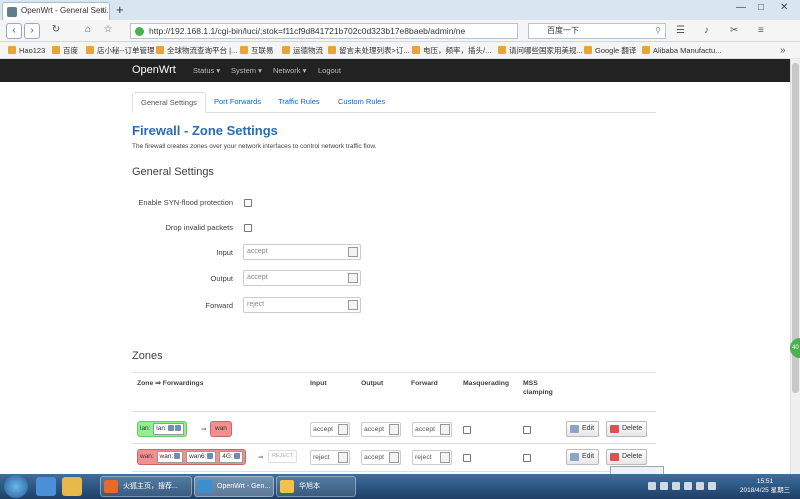 This screenshot has width=800, height=499. Describe the element at coordinates (14, 31) in the screenshot. I see `back-button: ‹` at that location.